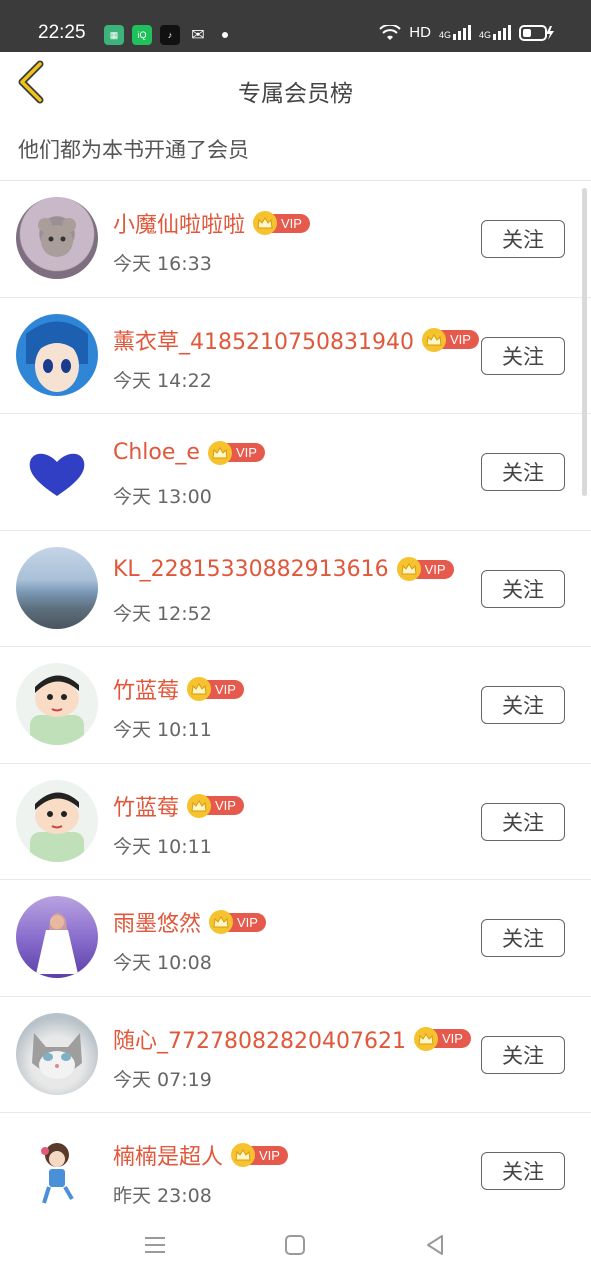  Describe the element at coordinates (292, 1039) in the screenshot. I see `member-name: 随心_77278082820407621 VIP` at that location.